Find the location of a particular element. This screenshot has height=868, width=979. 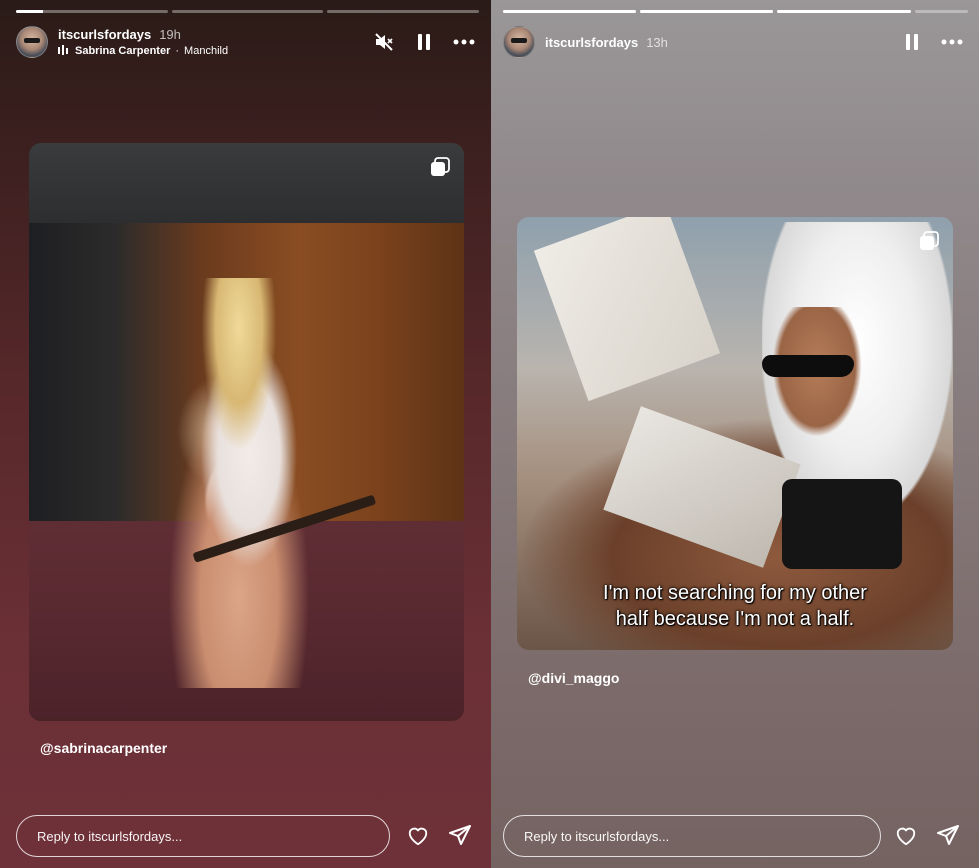

story-meta: itscurlsfordays 13h is located at coordinates (606, 42).